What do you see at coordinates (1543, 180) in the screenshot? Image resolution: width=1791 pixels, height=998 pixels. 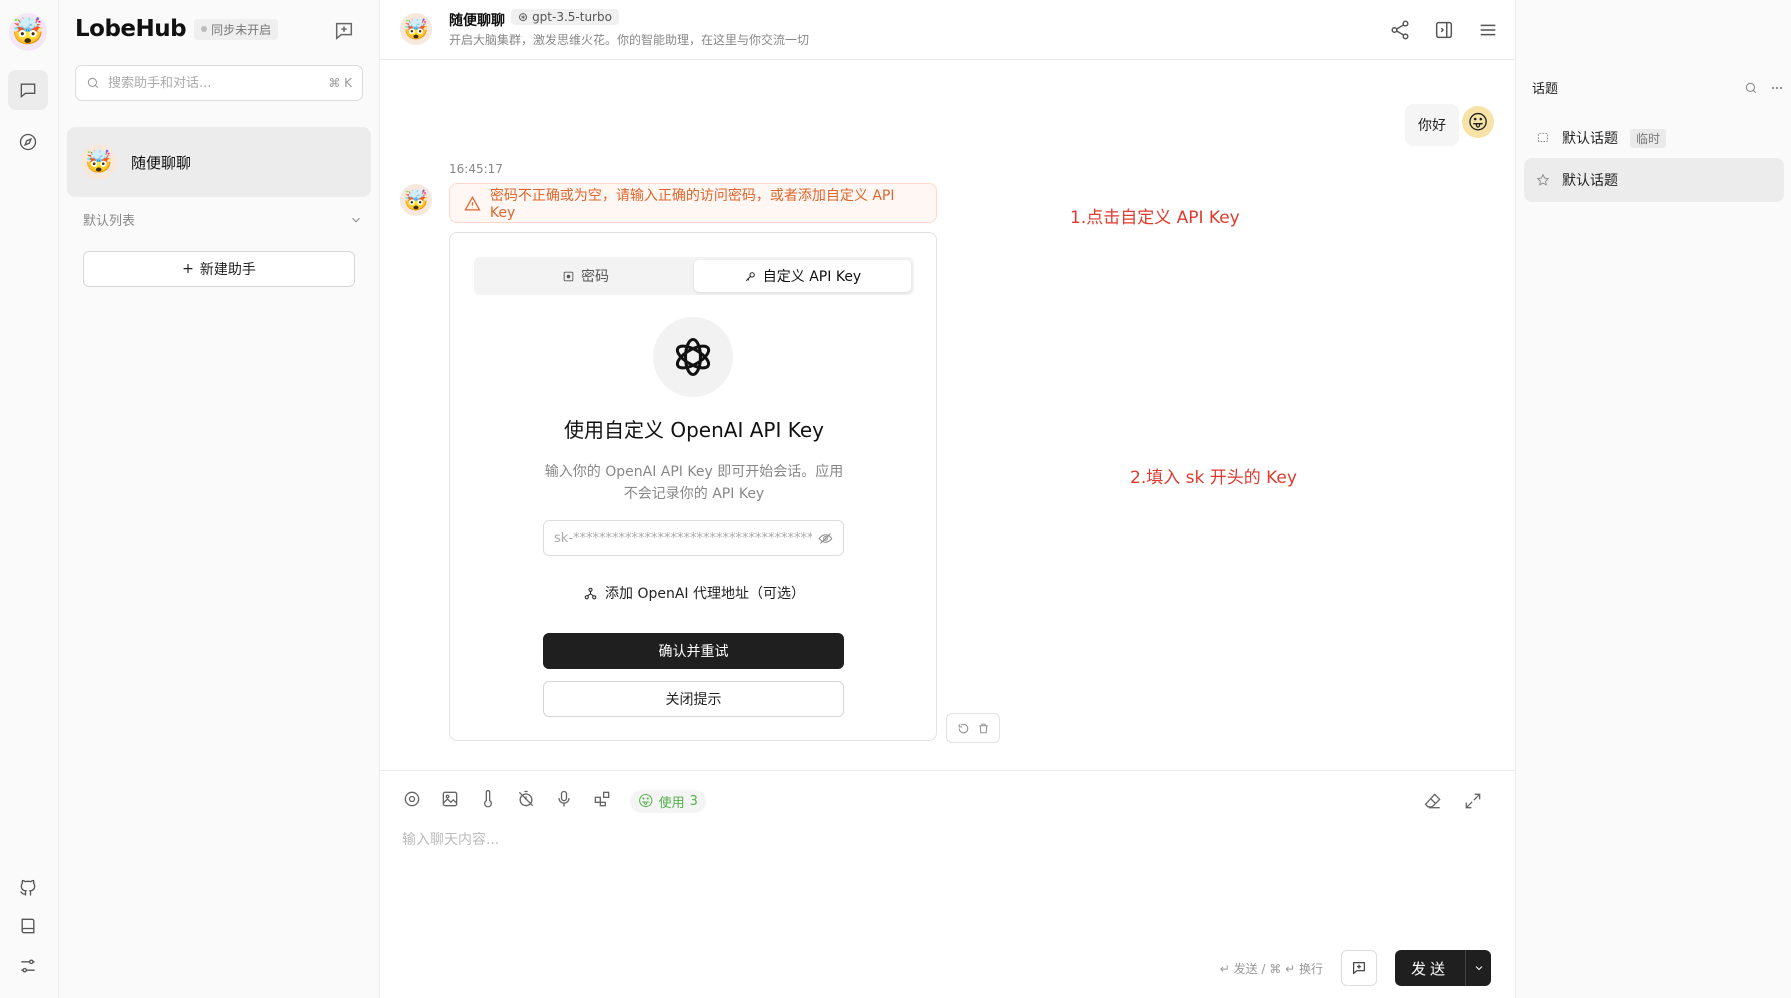 I see `star-icon` at bounding box center [1543, 180].